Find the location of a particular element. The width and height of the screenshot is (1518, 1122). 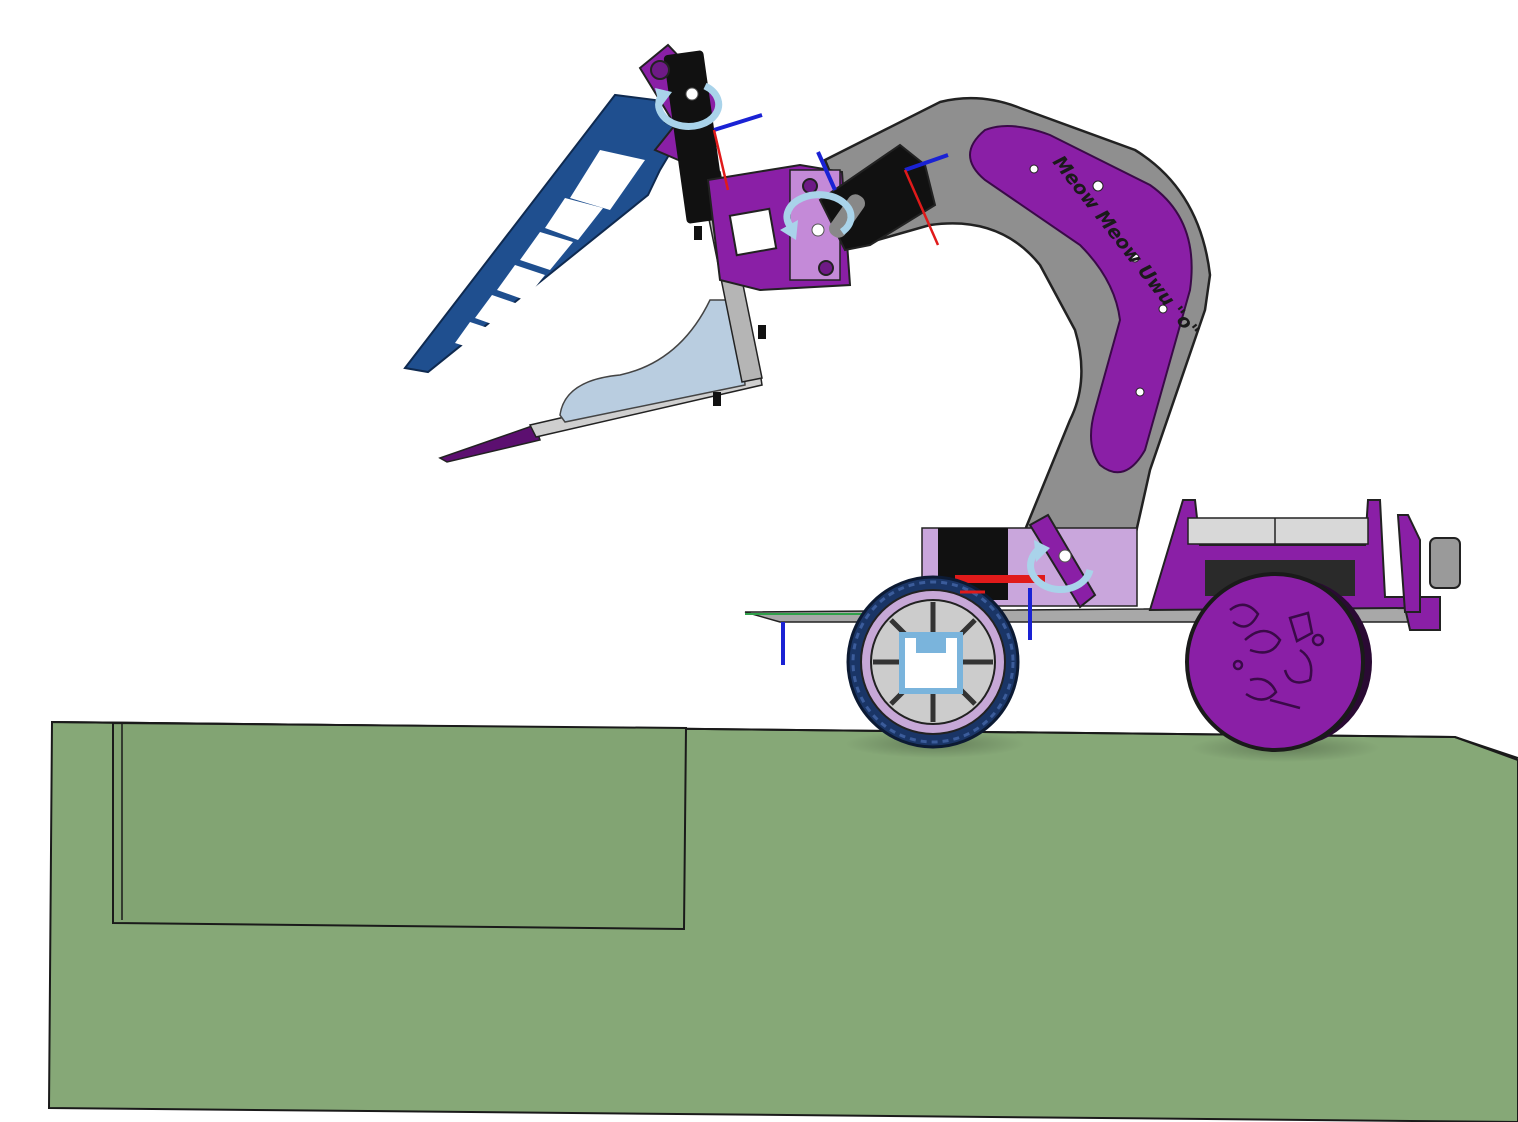

bracket-window is located at coordinates (753, 232).